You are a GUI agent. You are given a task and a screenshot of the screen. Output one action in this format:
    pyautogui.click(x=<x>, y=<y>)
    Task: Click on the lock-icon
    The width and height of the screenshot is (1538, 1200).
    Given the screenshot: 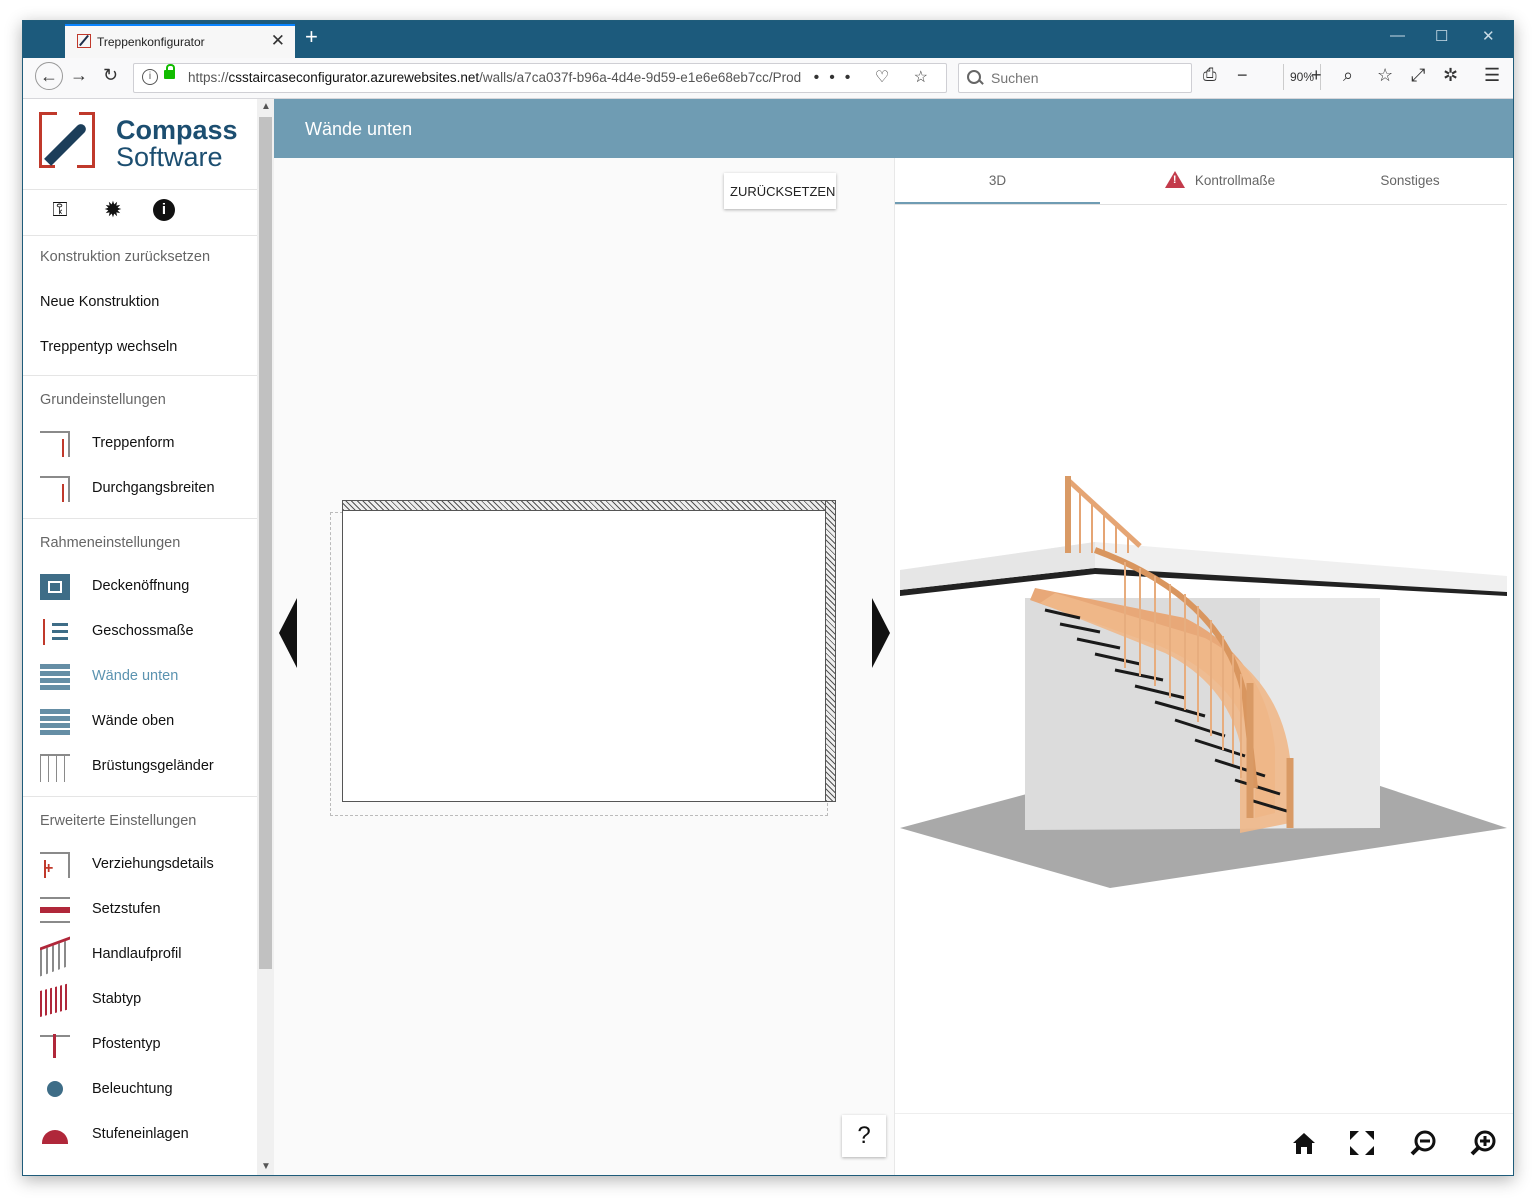 What is the action you would take?
    pyautogui.click(x=169, y=71)
    